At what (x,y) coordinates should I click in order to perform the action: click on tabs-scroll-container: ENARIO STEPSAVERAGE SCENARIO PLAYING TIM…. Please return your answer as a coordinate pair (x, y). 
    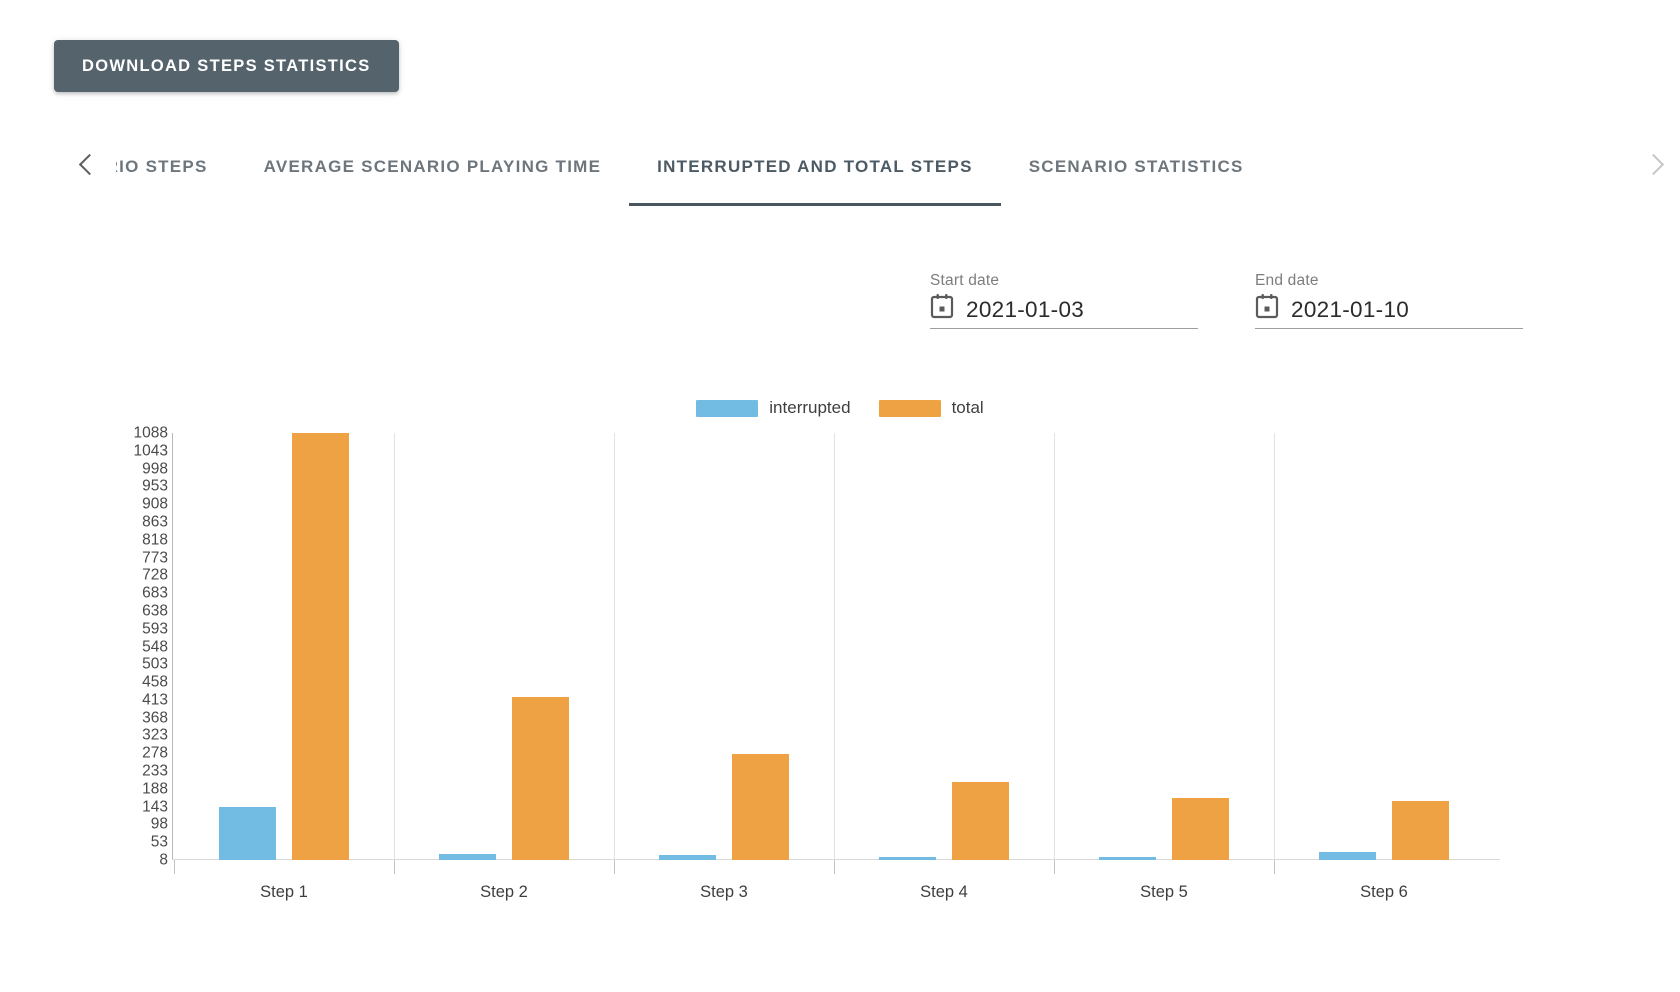
    Looking at the image, I should click on (871, 169).